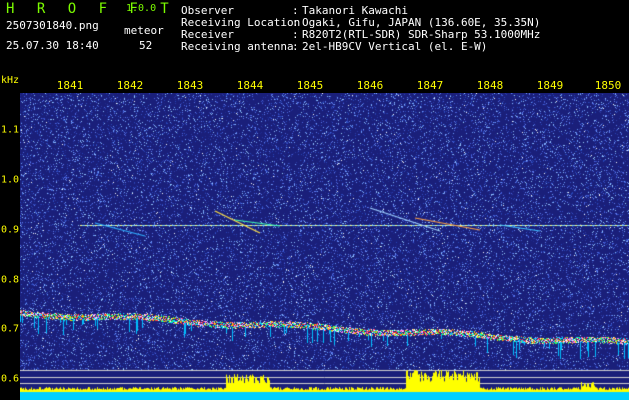 This screenshot has height=400, width=629. What do you see at coordinates (144, 30) in the screenshot?
I see `meteor-count-label: meteor` at bounding box center [144, 30].